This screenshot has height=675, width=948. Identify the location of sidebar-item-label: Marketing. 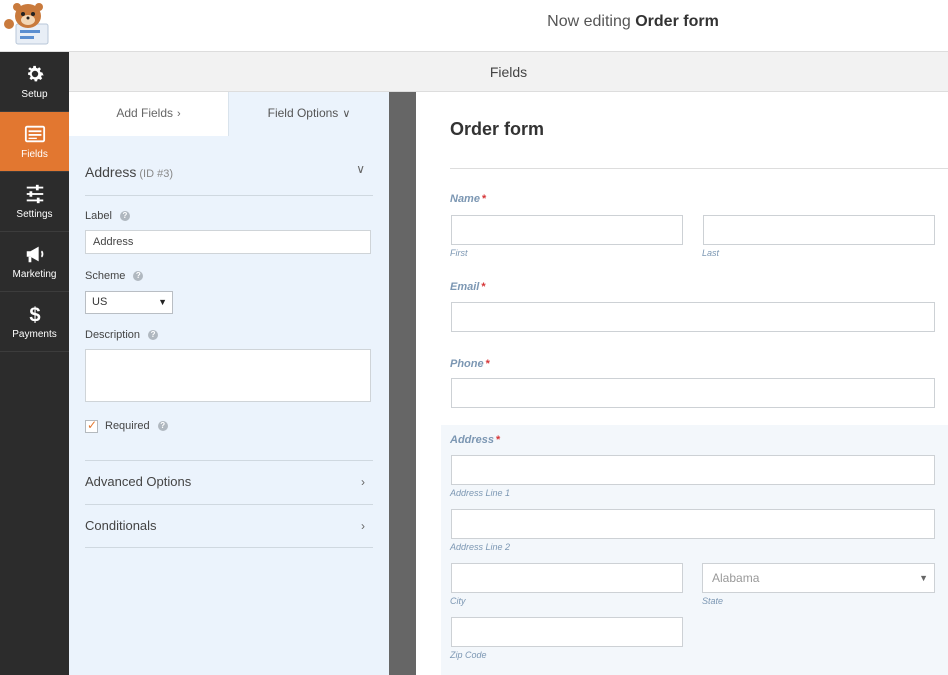
(34, 274).